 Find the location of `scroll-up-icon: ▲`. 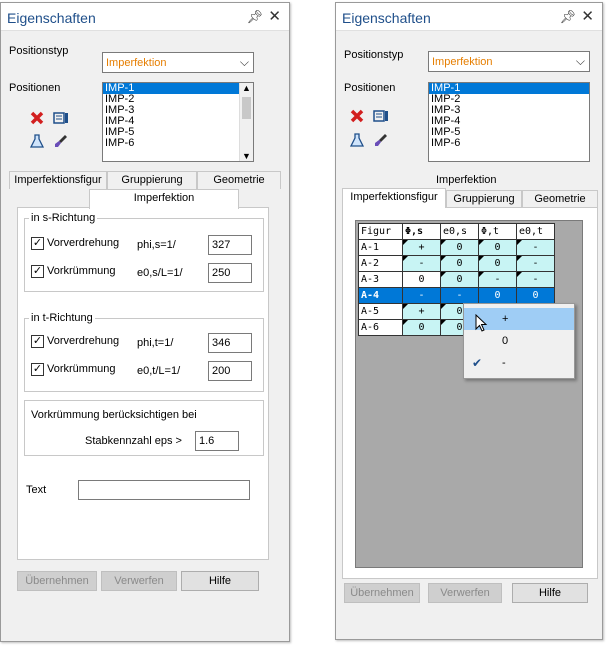

scroll-up-icon: ▲ is located at coordinates (246, 88).